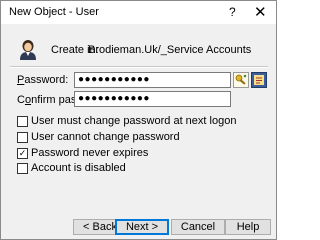 This screenshot has height=240, width=320. I want to click on must-change-label: User must change password at next logon, so click(134, 121).